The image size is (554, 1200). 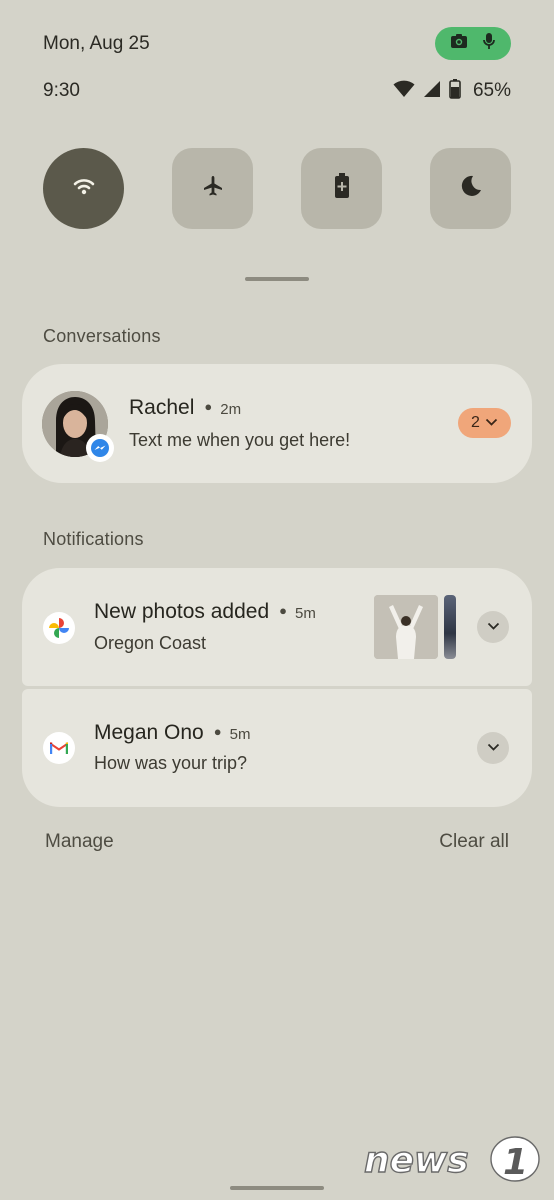 I want to click on date-label: Mon, Aug 25, so click(x=96, y=43).